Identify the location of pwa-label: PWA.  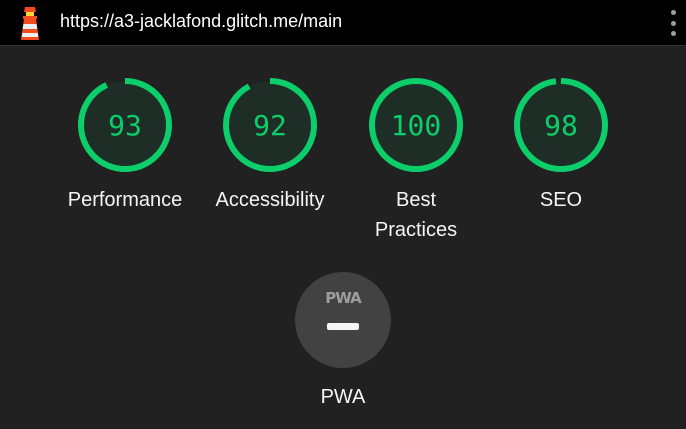
(343, 397).